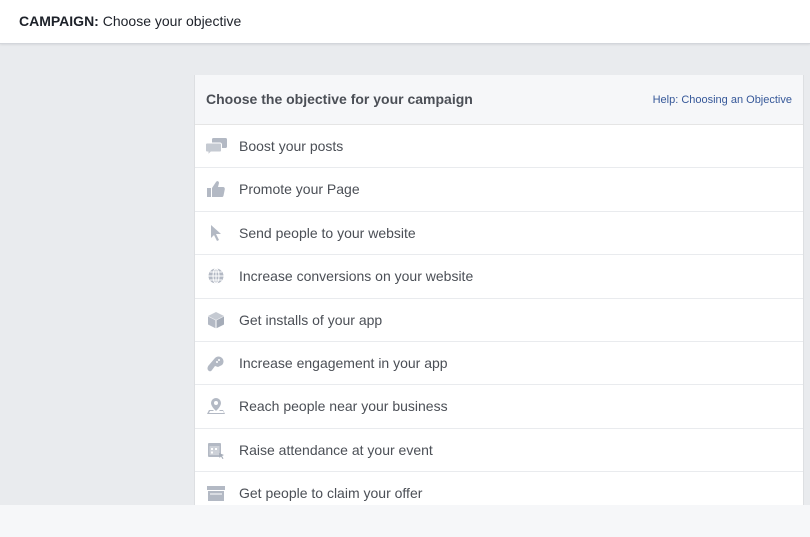 This screenshot has height=537, width=810. I want to click on objective-label: Boost your posts, so click(291, 146).